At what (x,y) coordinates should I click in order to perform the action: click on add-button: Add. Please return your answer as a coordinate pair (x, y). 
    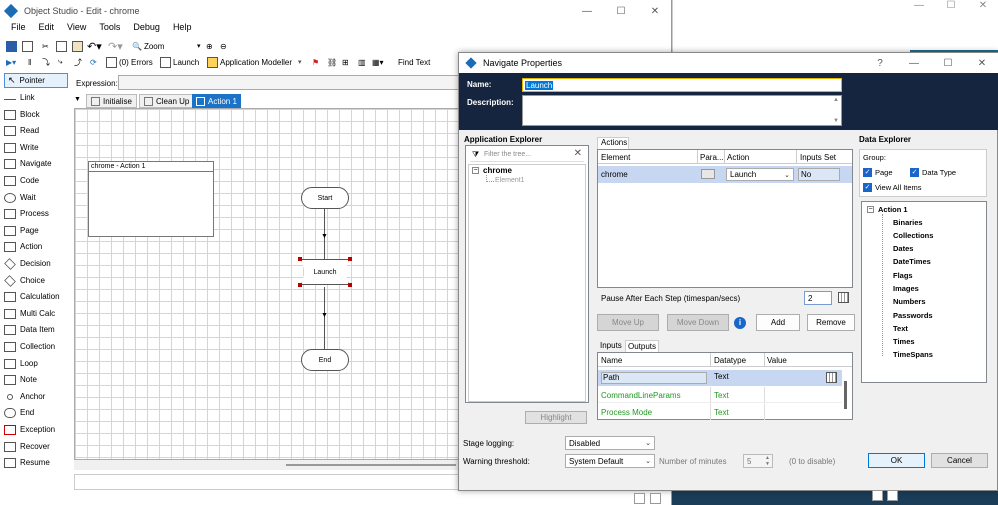
    Looking at the image, I should click on (778, 322).